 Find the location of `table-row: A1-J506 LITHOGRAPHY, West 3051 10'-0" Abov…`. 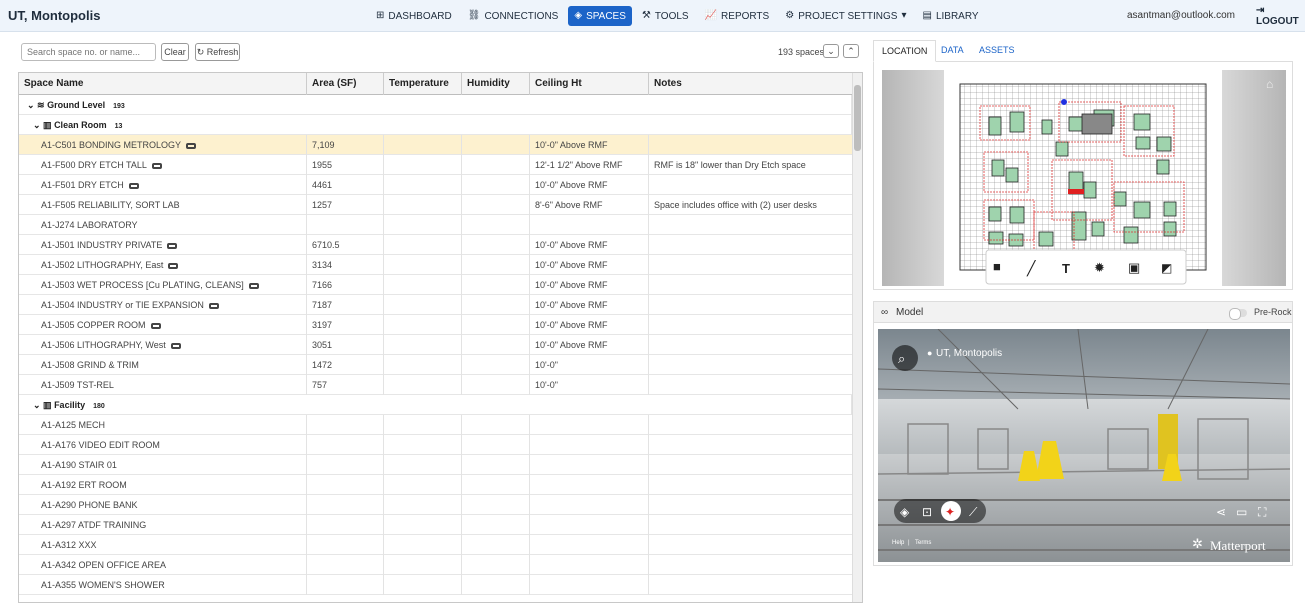

table-row: A1-J506 LITHOGRAPHY, West 3051 10'-0" Abov… is located at coordinates (435, 345).